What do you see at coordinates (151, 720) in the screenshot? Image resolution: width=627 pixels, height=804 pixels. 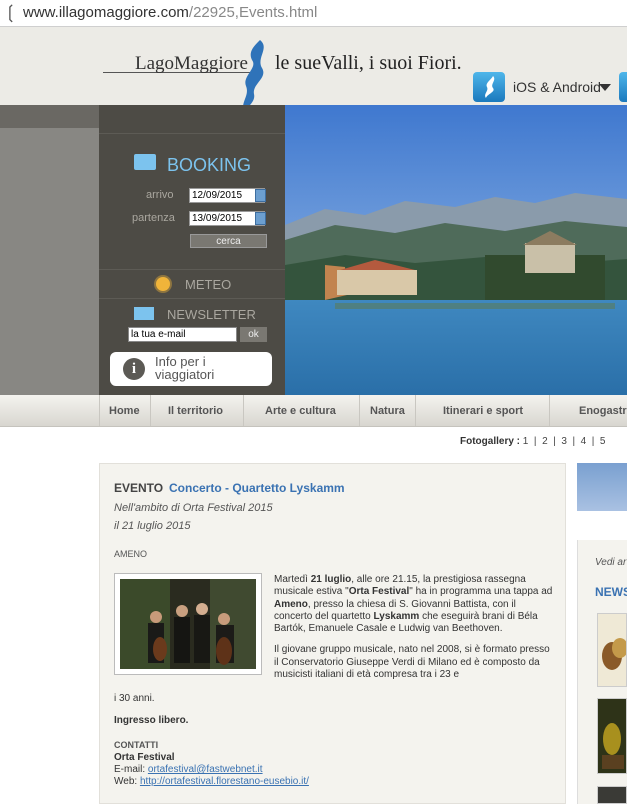 I see `entry-info: Ingresso libero.` at bounding box center [151, 720].